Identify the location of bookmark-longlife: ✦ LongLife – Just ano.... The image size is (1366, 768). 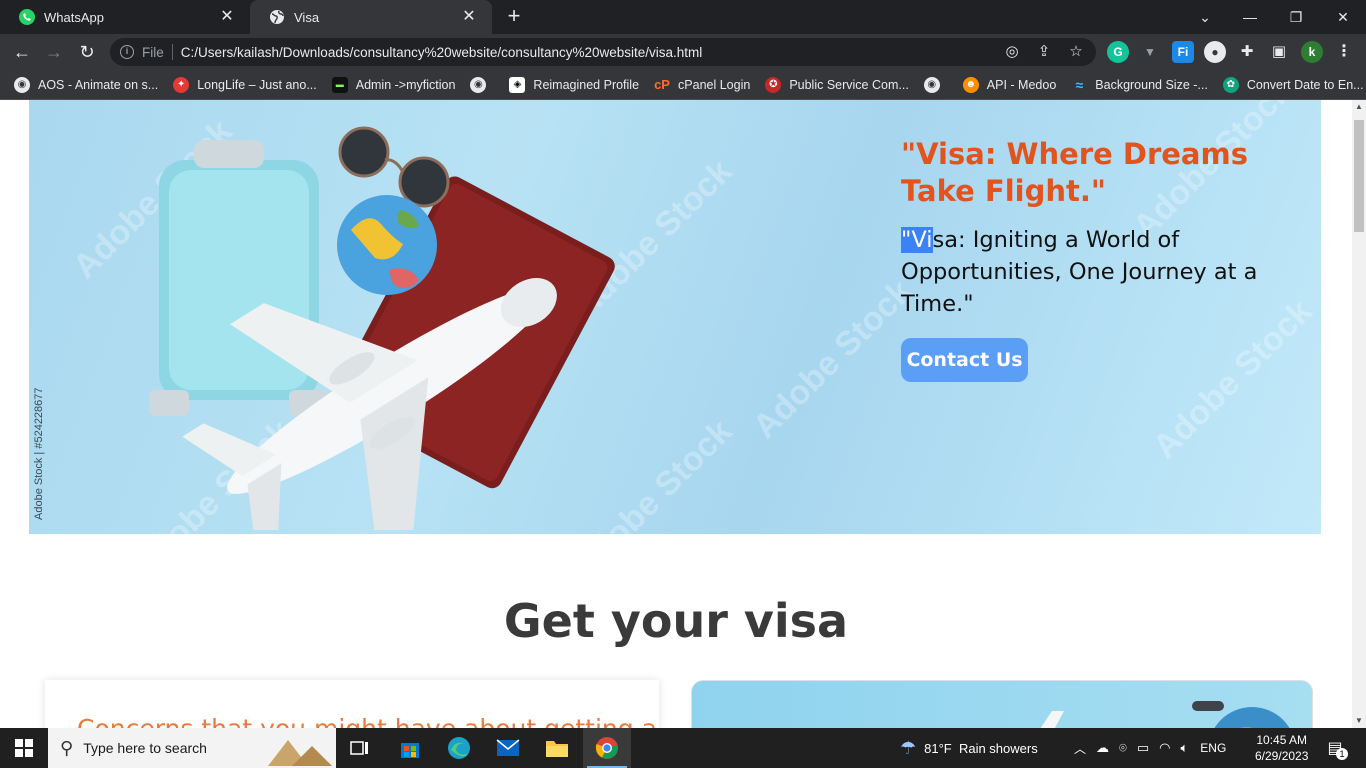
(245, 84).